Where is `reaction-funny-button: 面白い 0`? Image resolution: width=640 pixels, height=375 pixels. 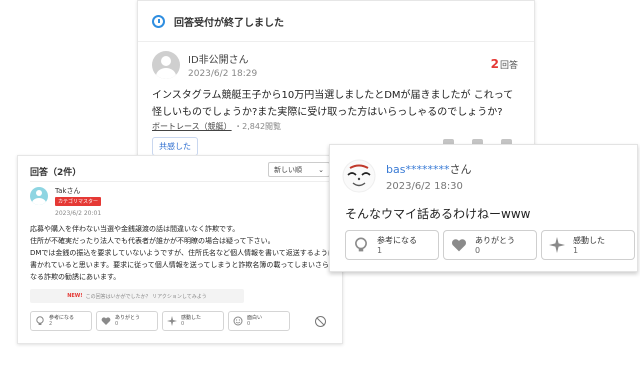
reaction-funny-button: 面白い 0 is located at coordinates (259, 321).